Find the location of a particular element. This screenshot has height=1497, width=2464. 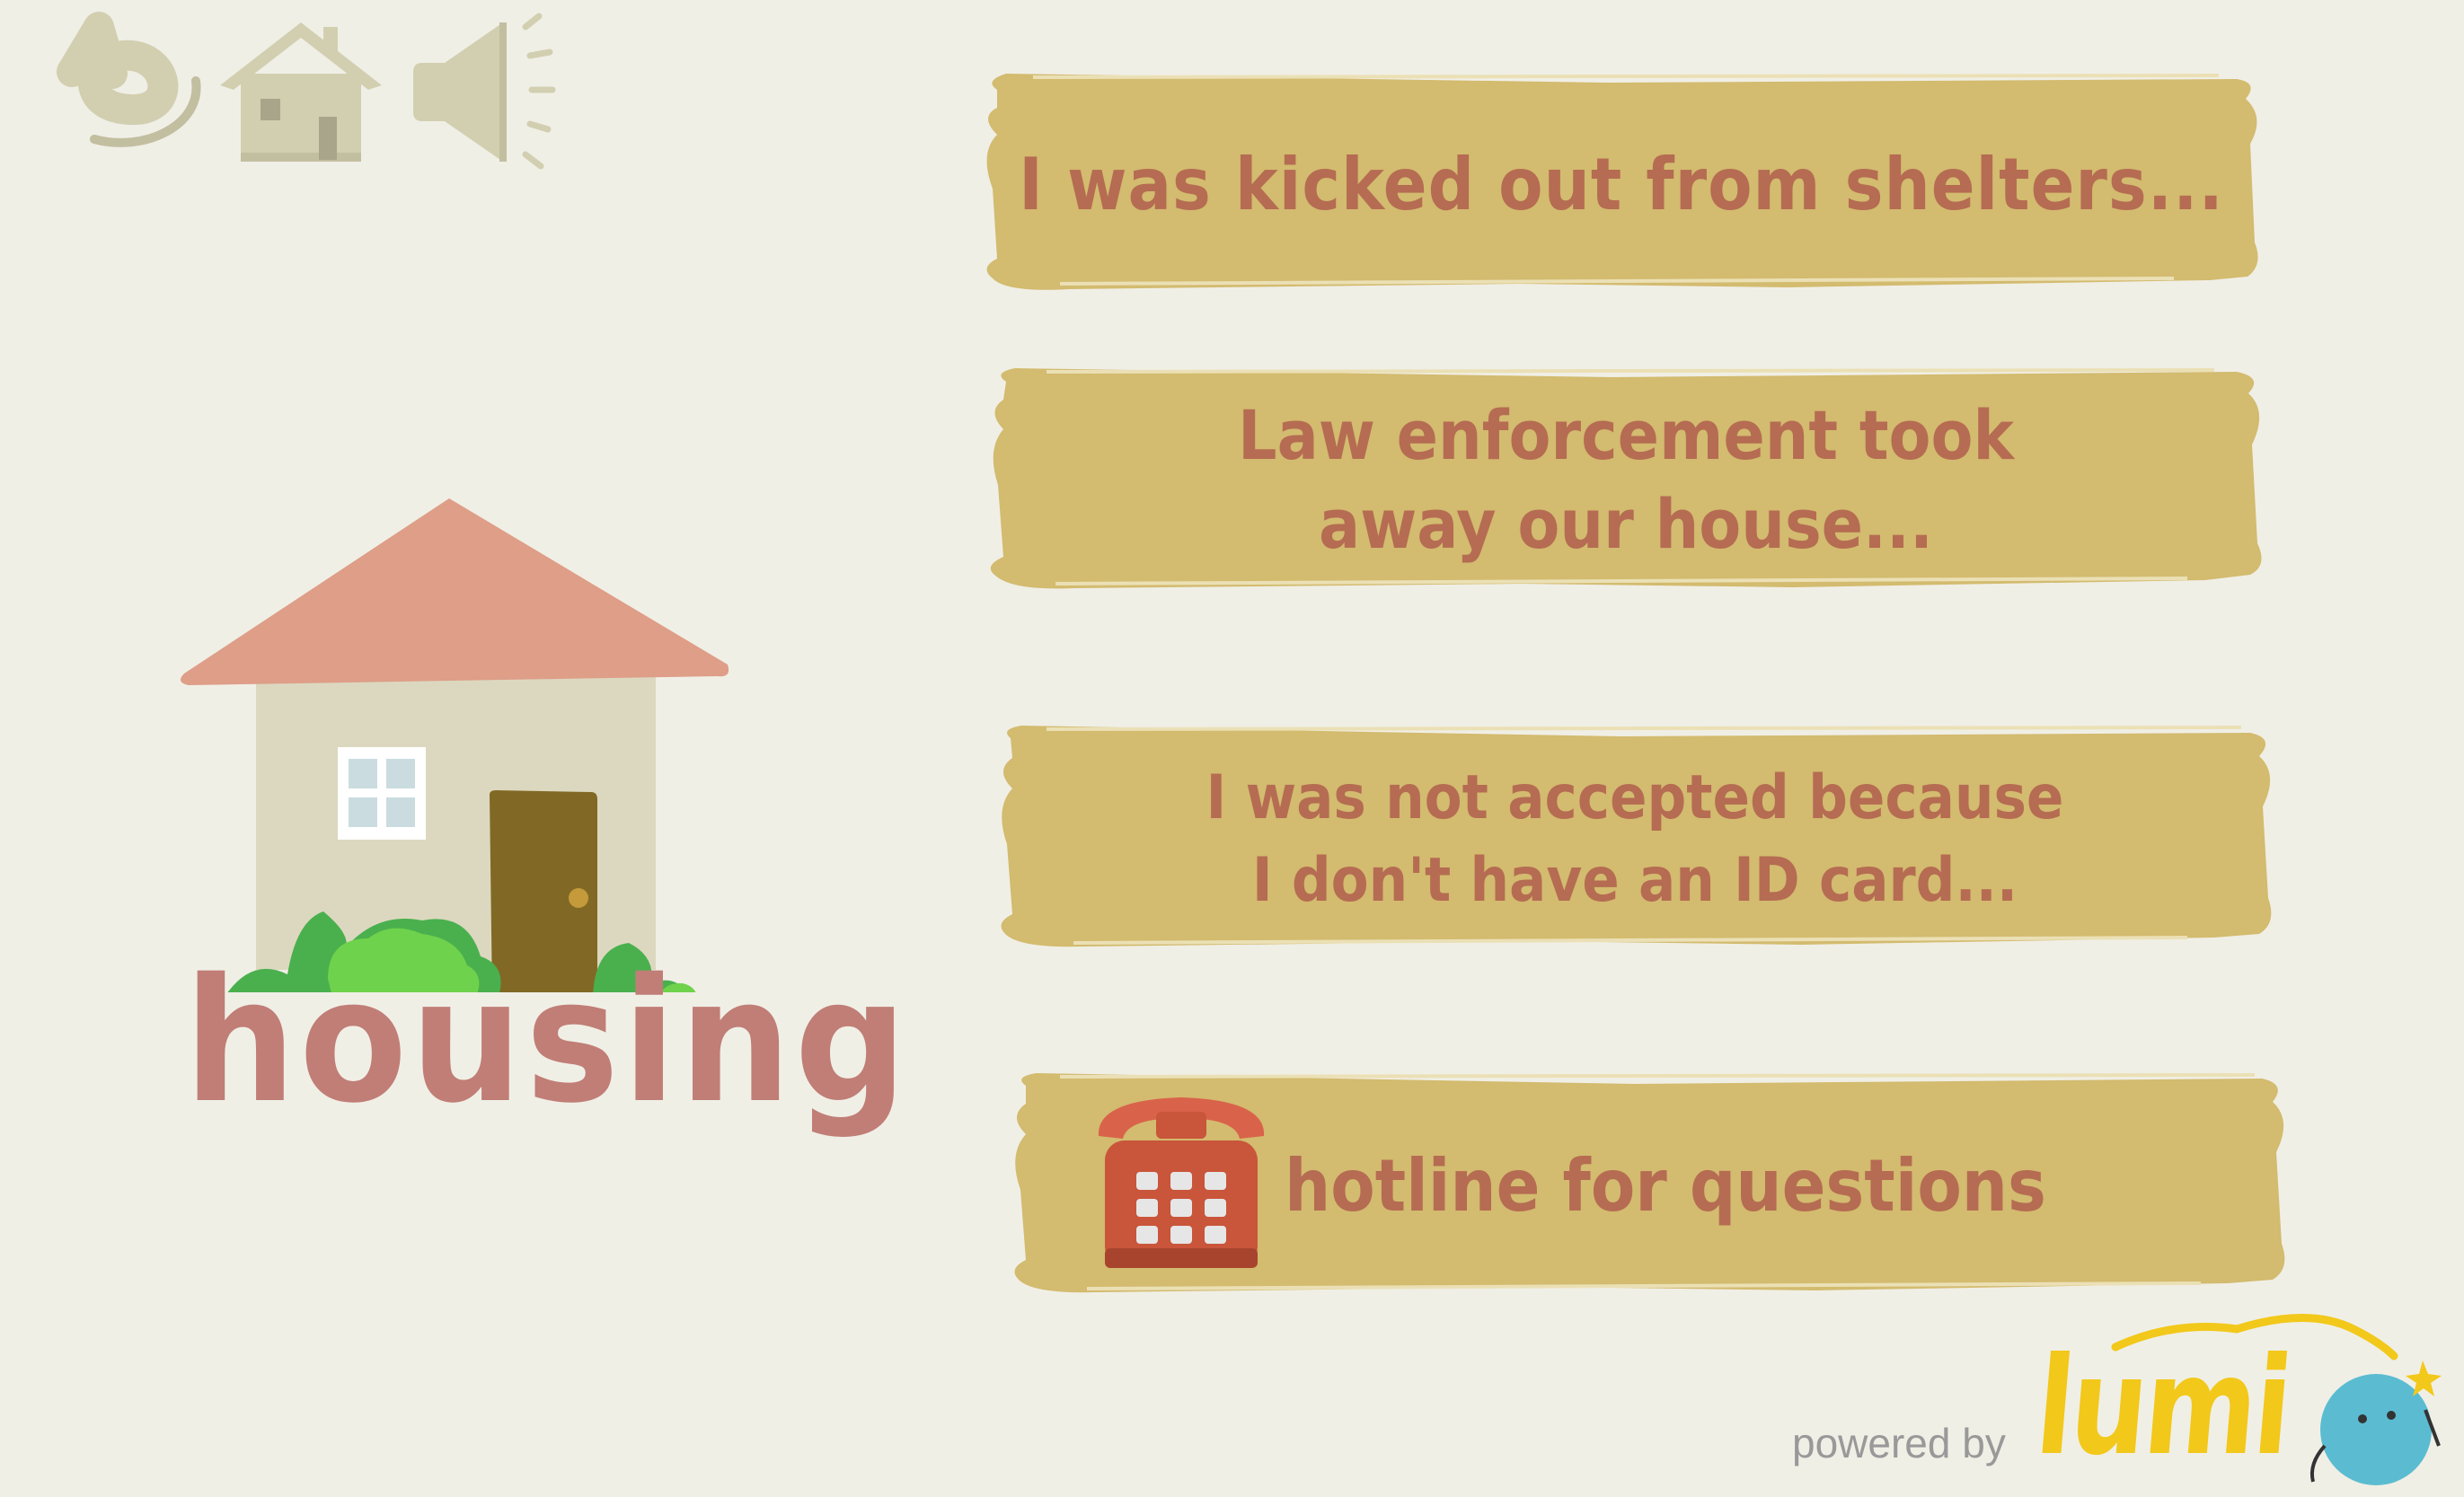

house-with-bushes-icon is located at coordinates (455, 745).